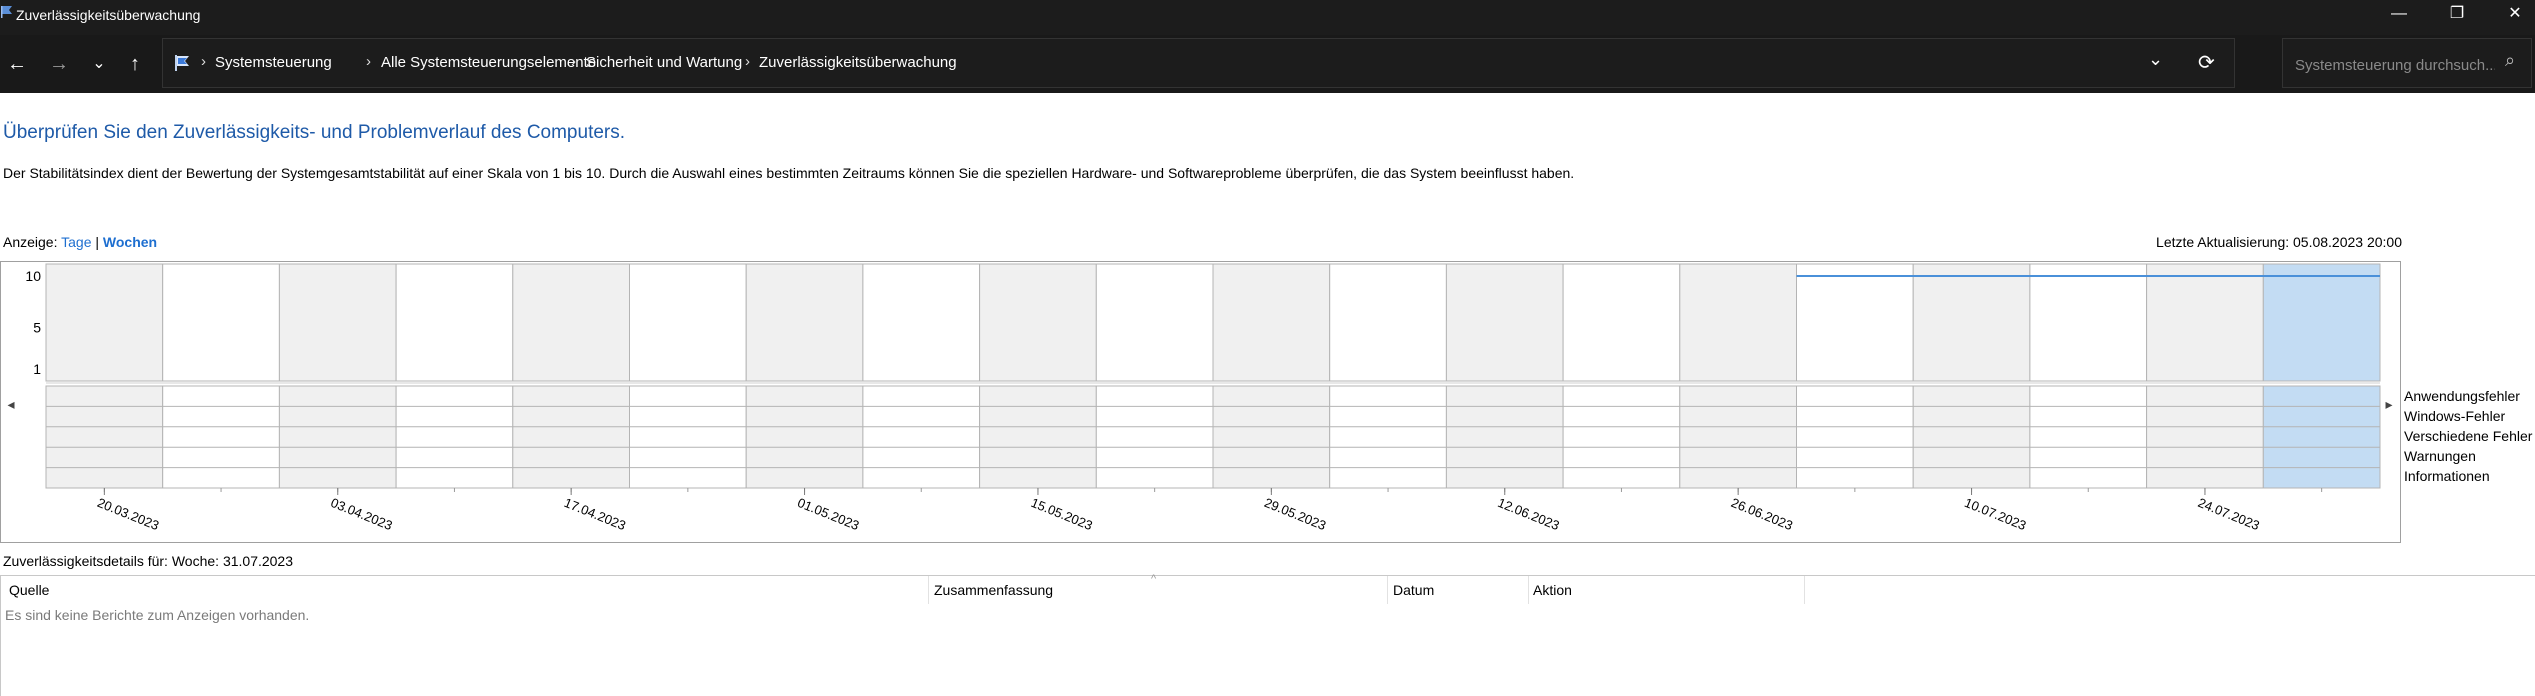 The height and width of the screenshot is (696, 2535). What do you see at coordinates (17, 64) in the screenshot?
I see `back-button: ←` at bounding box center [17, 64].